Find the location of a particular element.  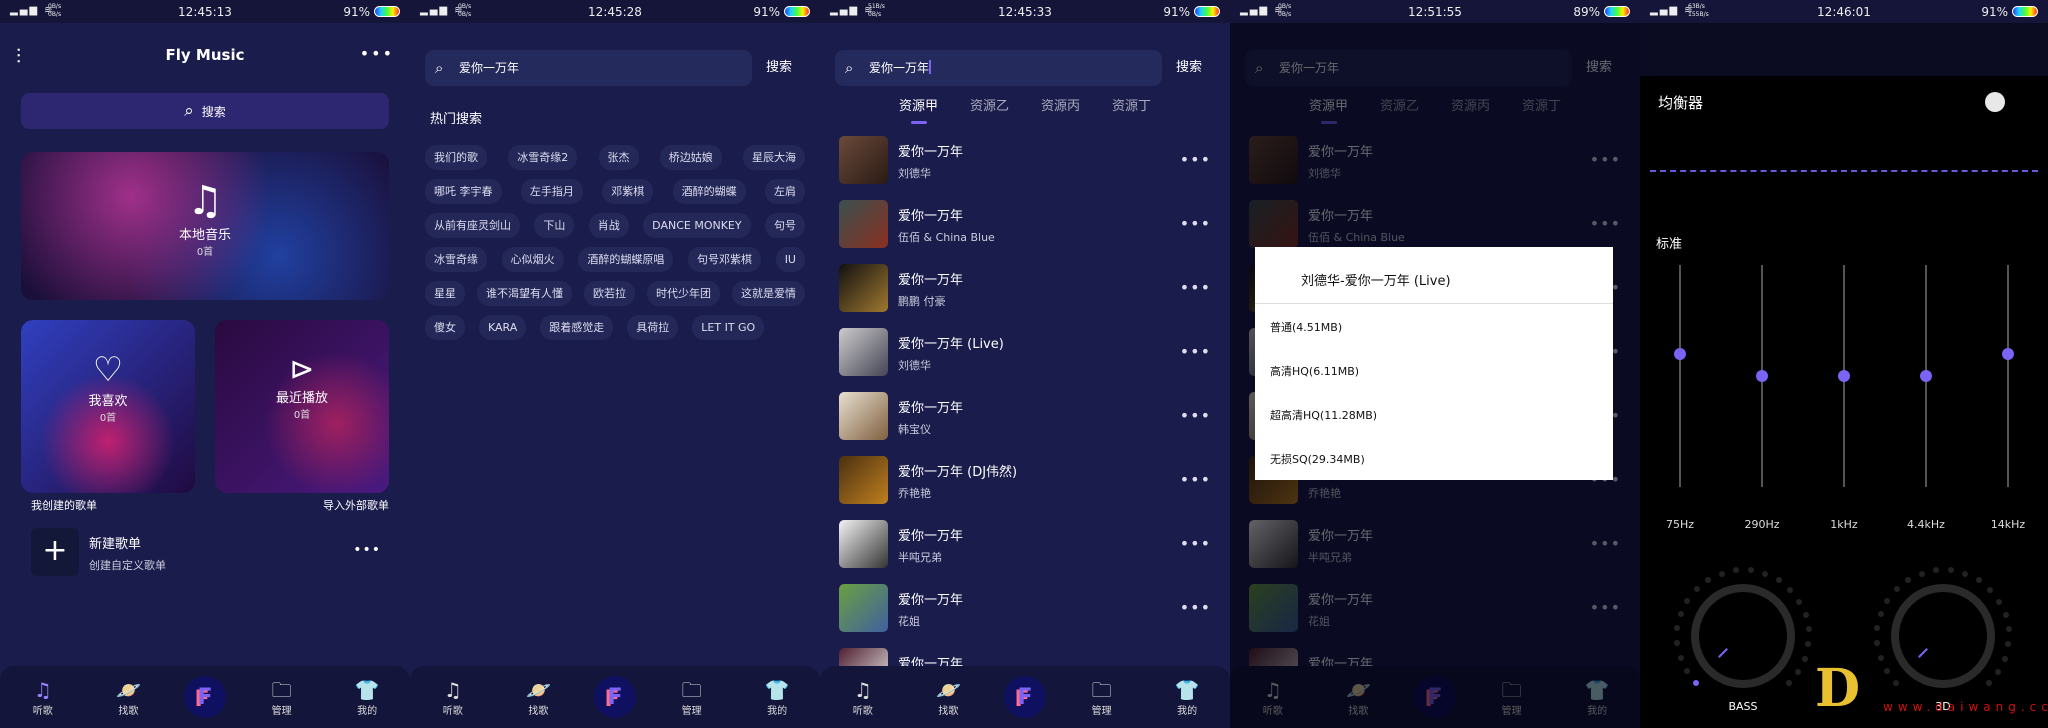

hot-search-tag: 谁不渴望有人懂 is located at coordinates (524, 293).